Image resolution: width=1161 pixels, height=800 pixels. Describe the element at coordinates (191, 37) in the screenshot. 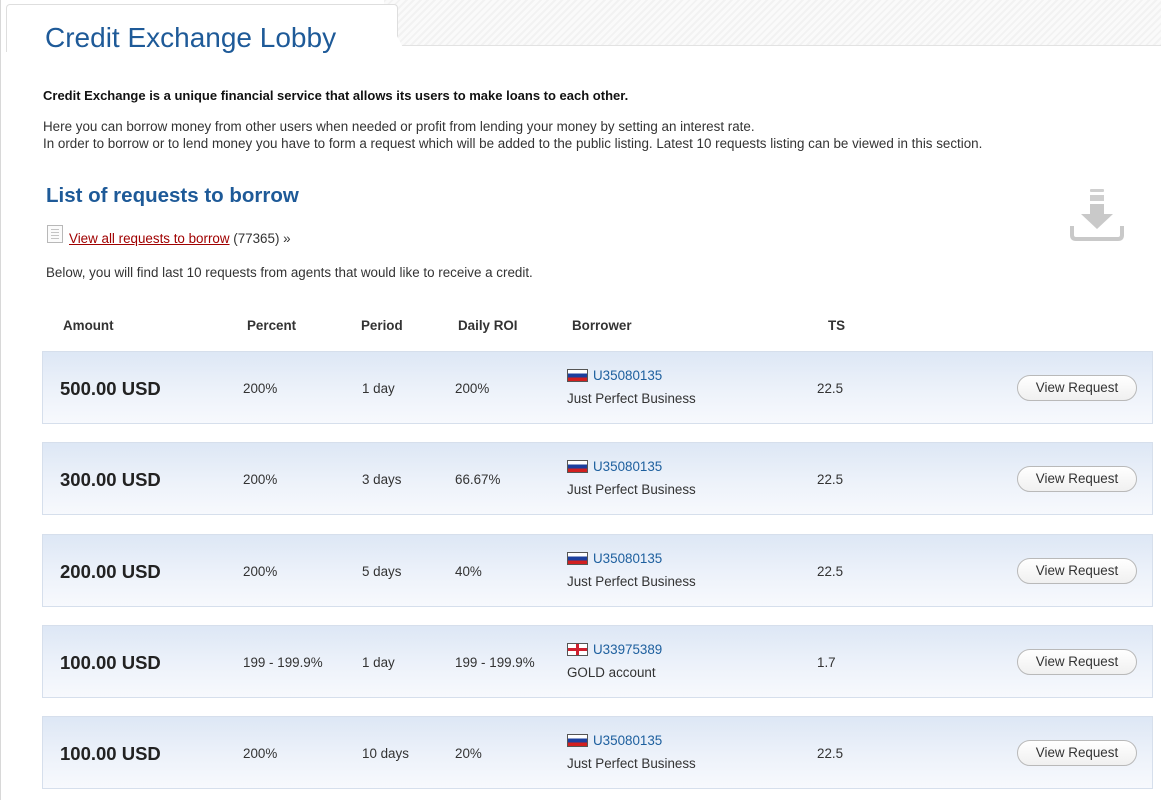

I see `page-title: Credit Exchange Lobby` at that location.